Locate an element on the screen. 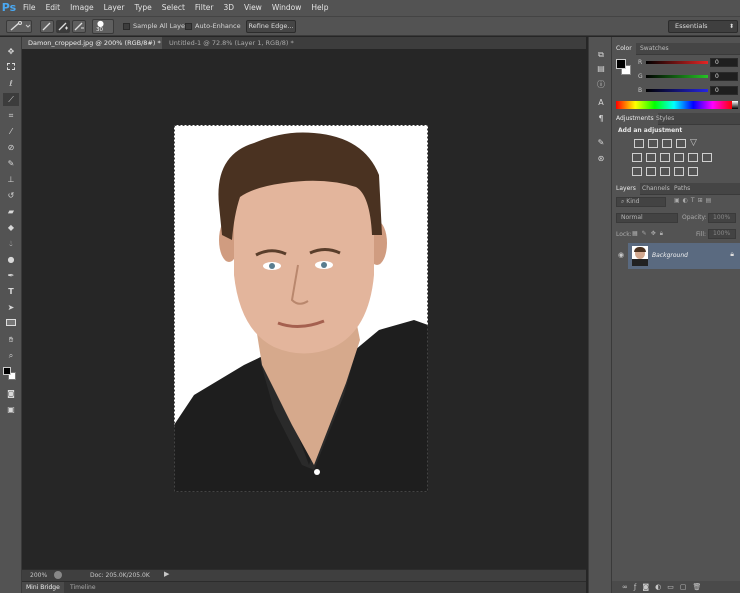  channel-r-slider is located at coordinates (677, 62).